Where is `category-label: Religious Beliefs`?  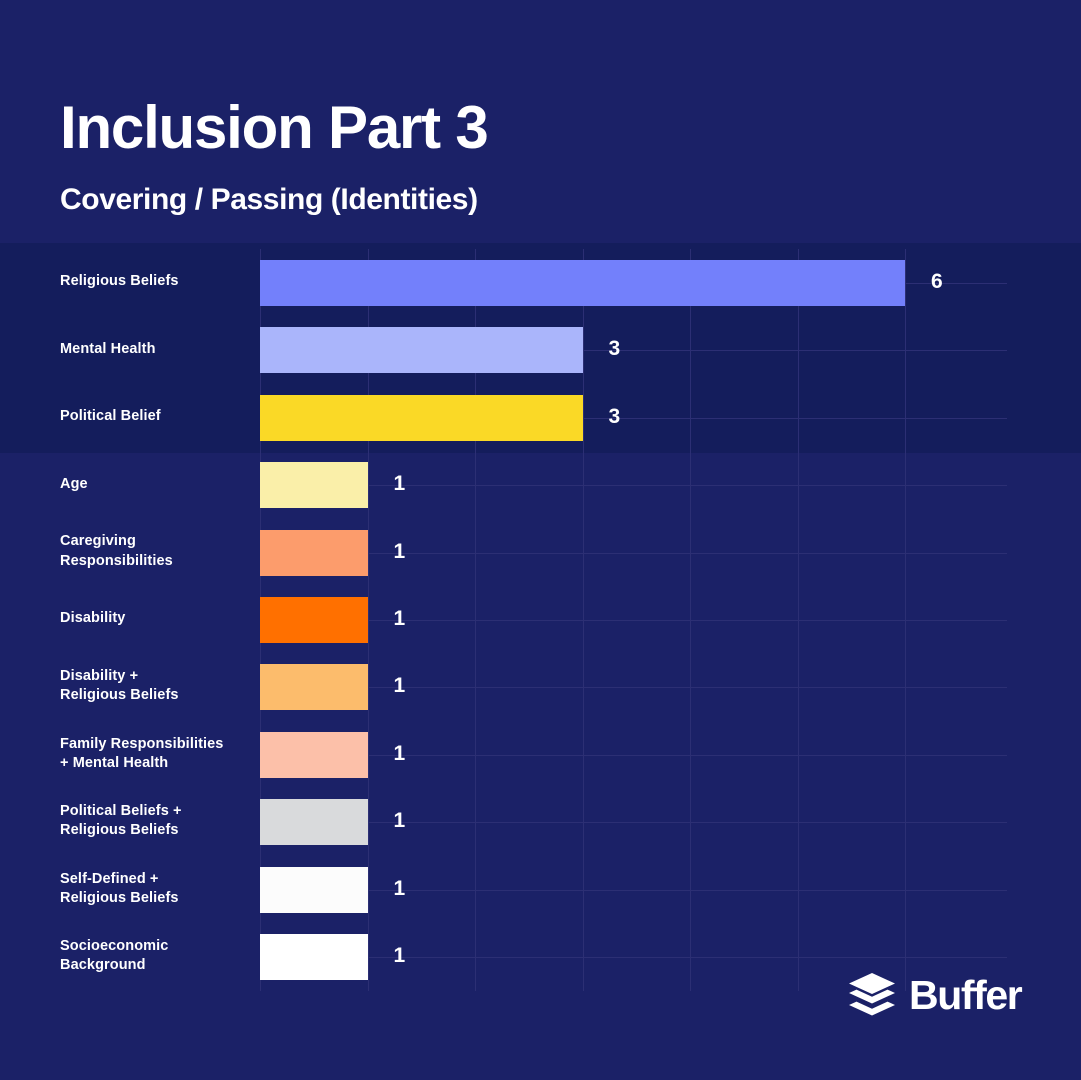
category-label: Religious Beliefs is located at coordinates (157, 281).